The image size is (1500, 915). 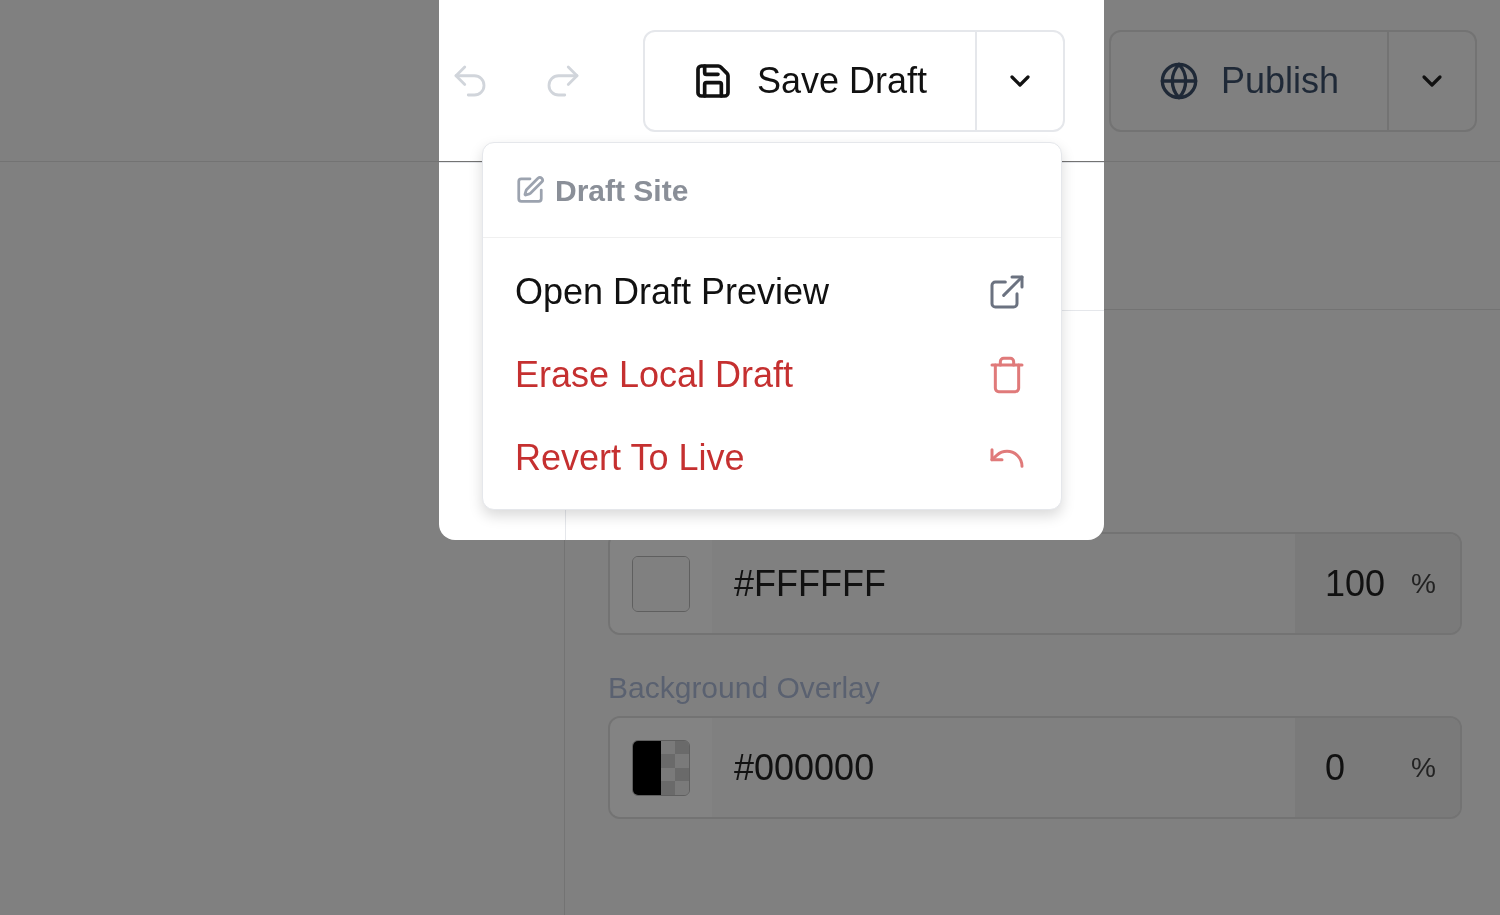 I want to click on edit-icon, so click(x=530, y=190).